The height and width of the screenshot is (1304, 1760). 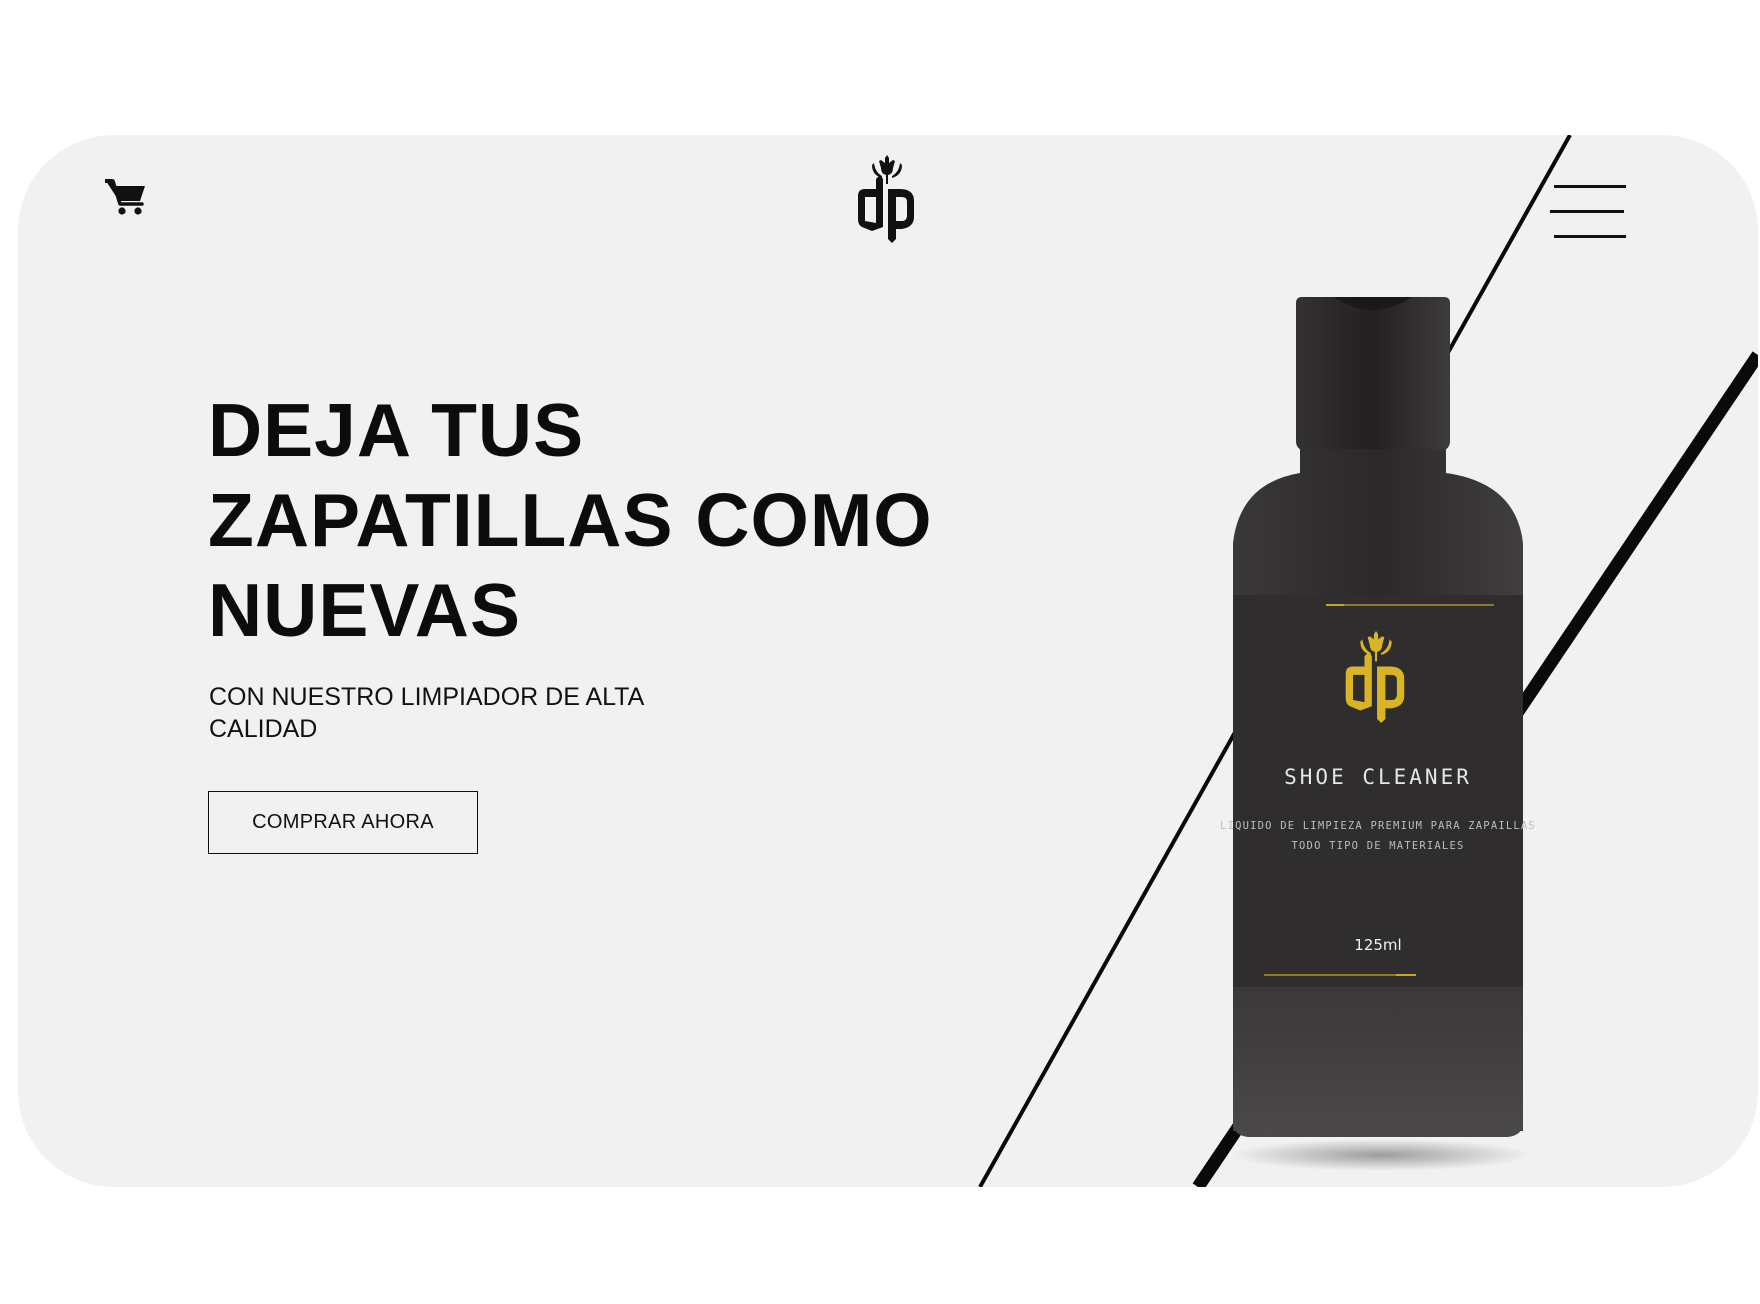 I want to click on hero-subheadline: CON NUESTRO LIMPIADOR DE ALTA CALIDAD, so click(x=426, y=713).